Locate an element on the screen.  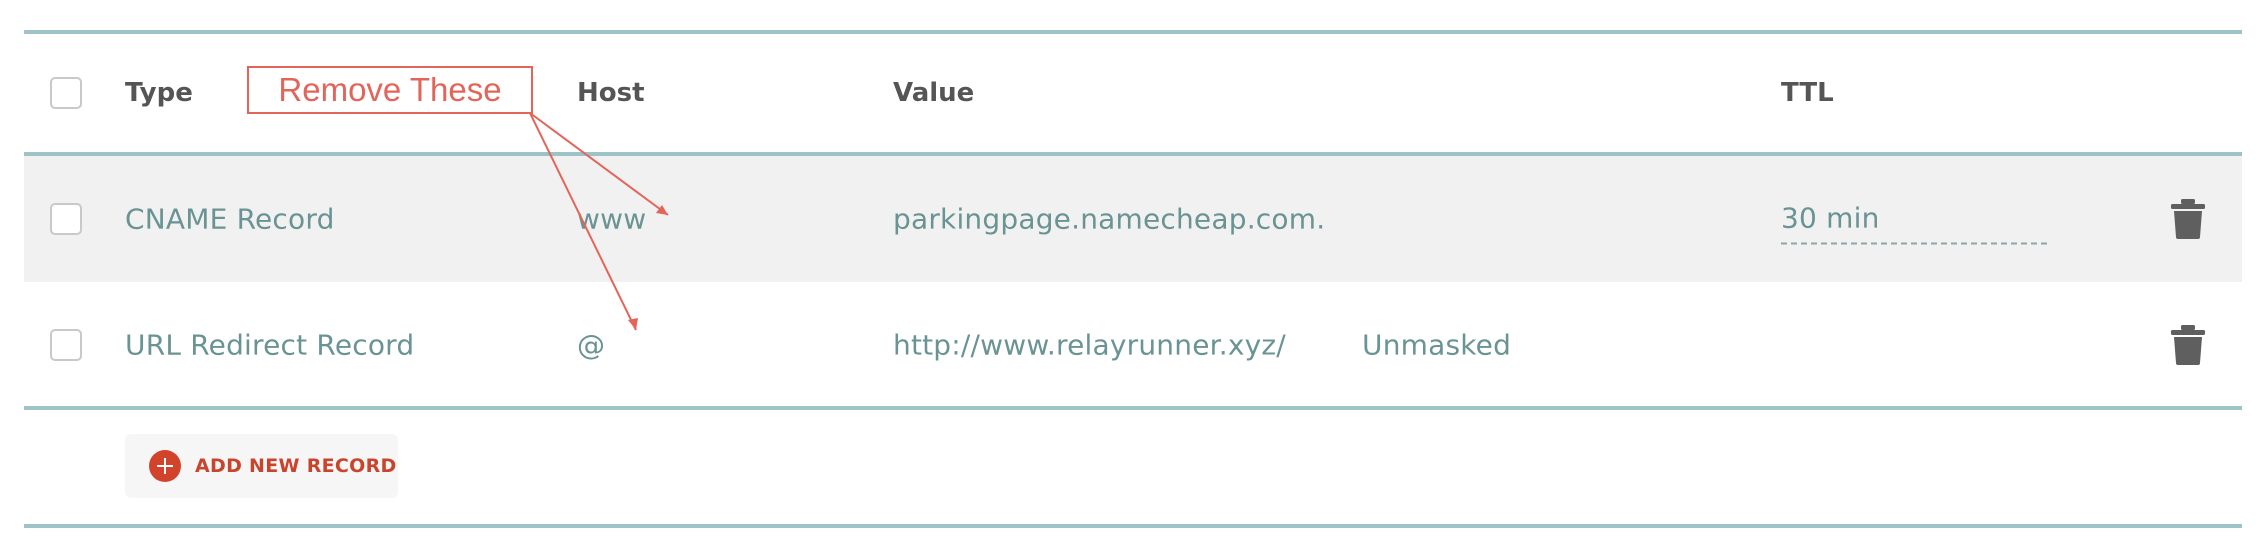
record-value: parkingpage.namecheap.com. is located at coordinates (1109, 219).